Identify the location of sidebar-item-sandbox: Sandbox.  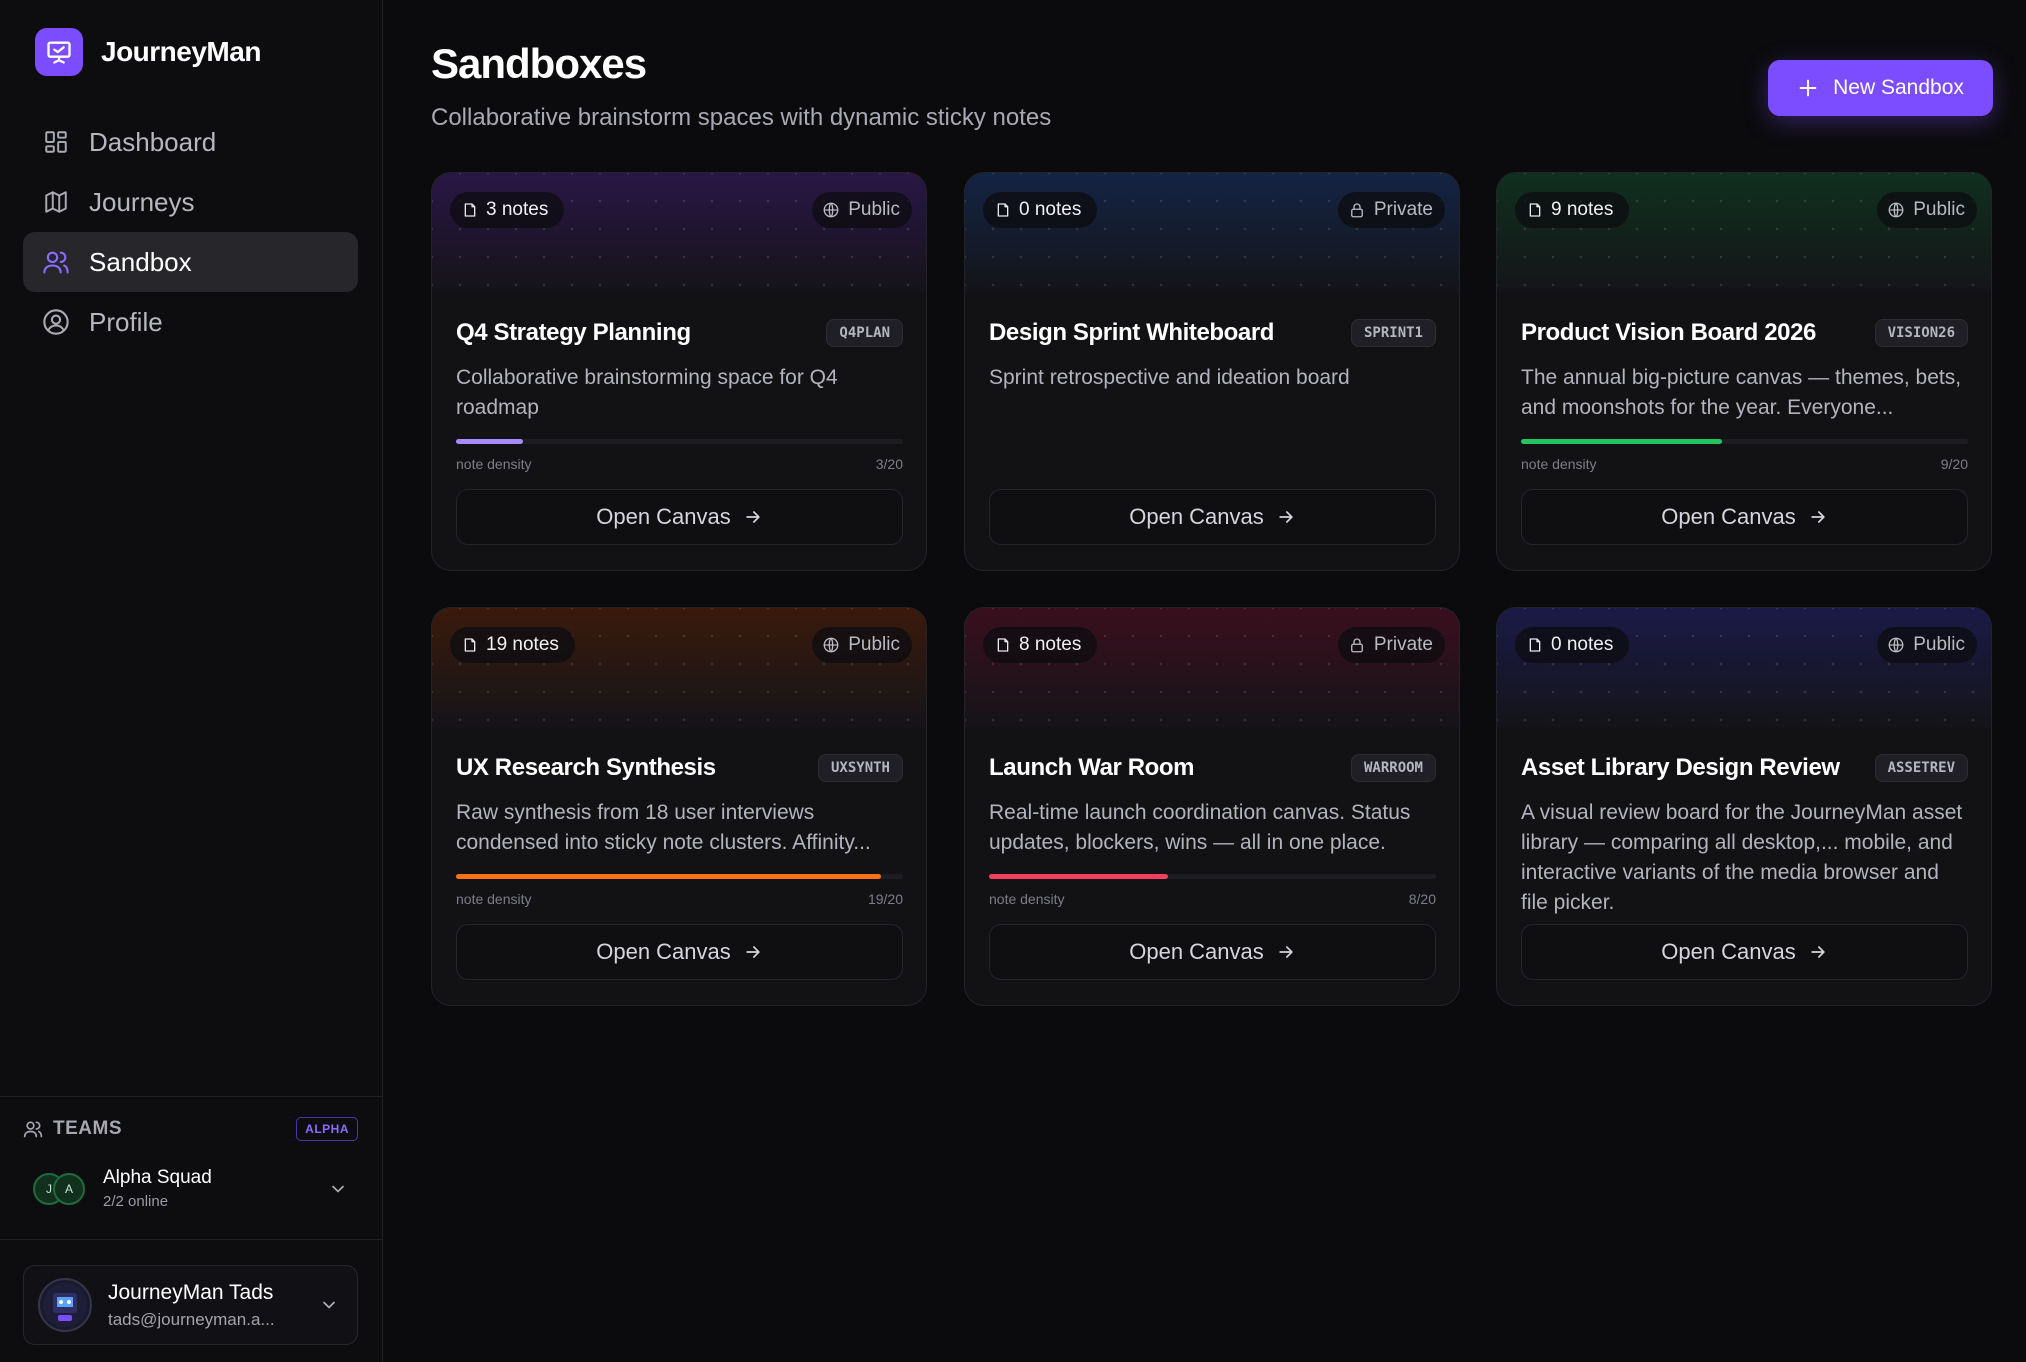
(190, 262).